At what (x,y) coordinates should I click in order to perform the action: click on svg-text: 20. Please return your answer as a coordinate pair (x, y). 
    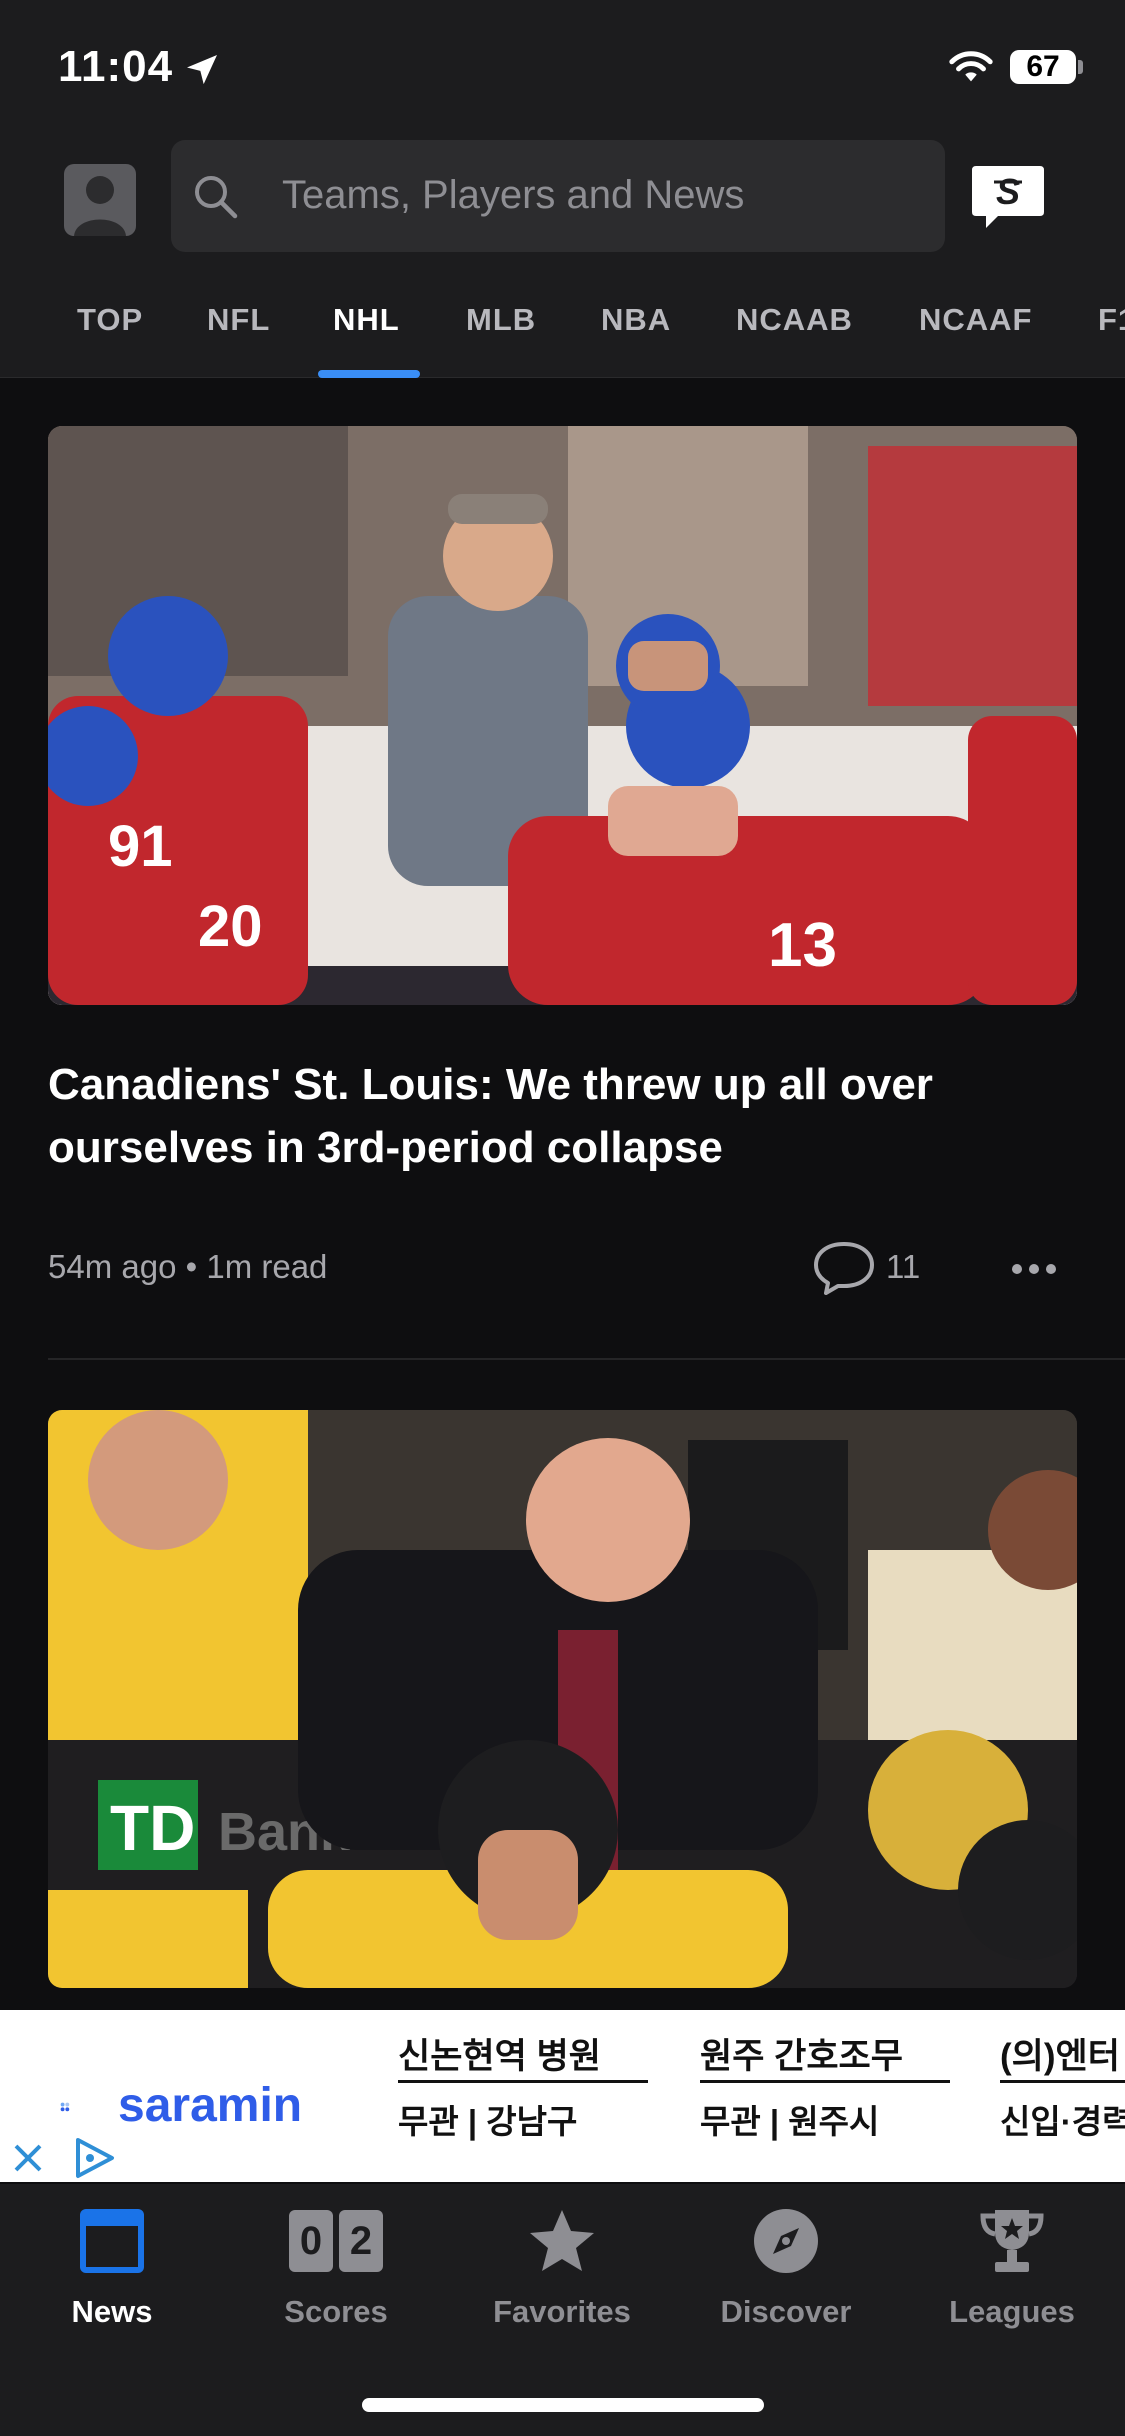
    Looking at the image, I should click on (230, 926).